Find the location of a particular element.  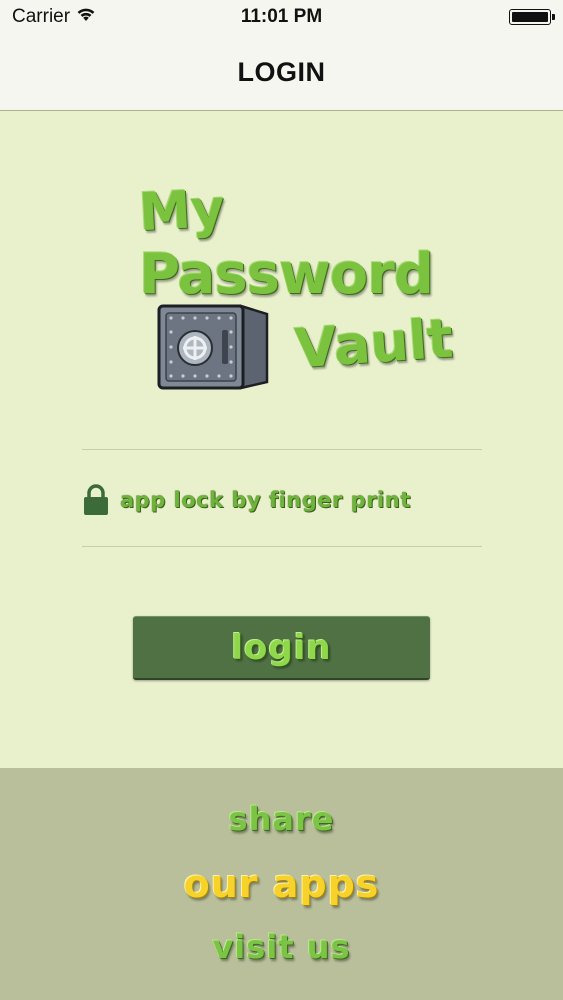

our-apps-link: our apps is located at coordinates (281, 884).